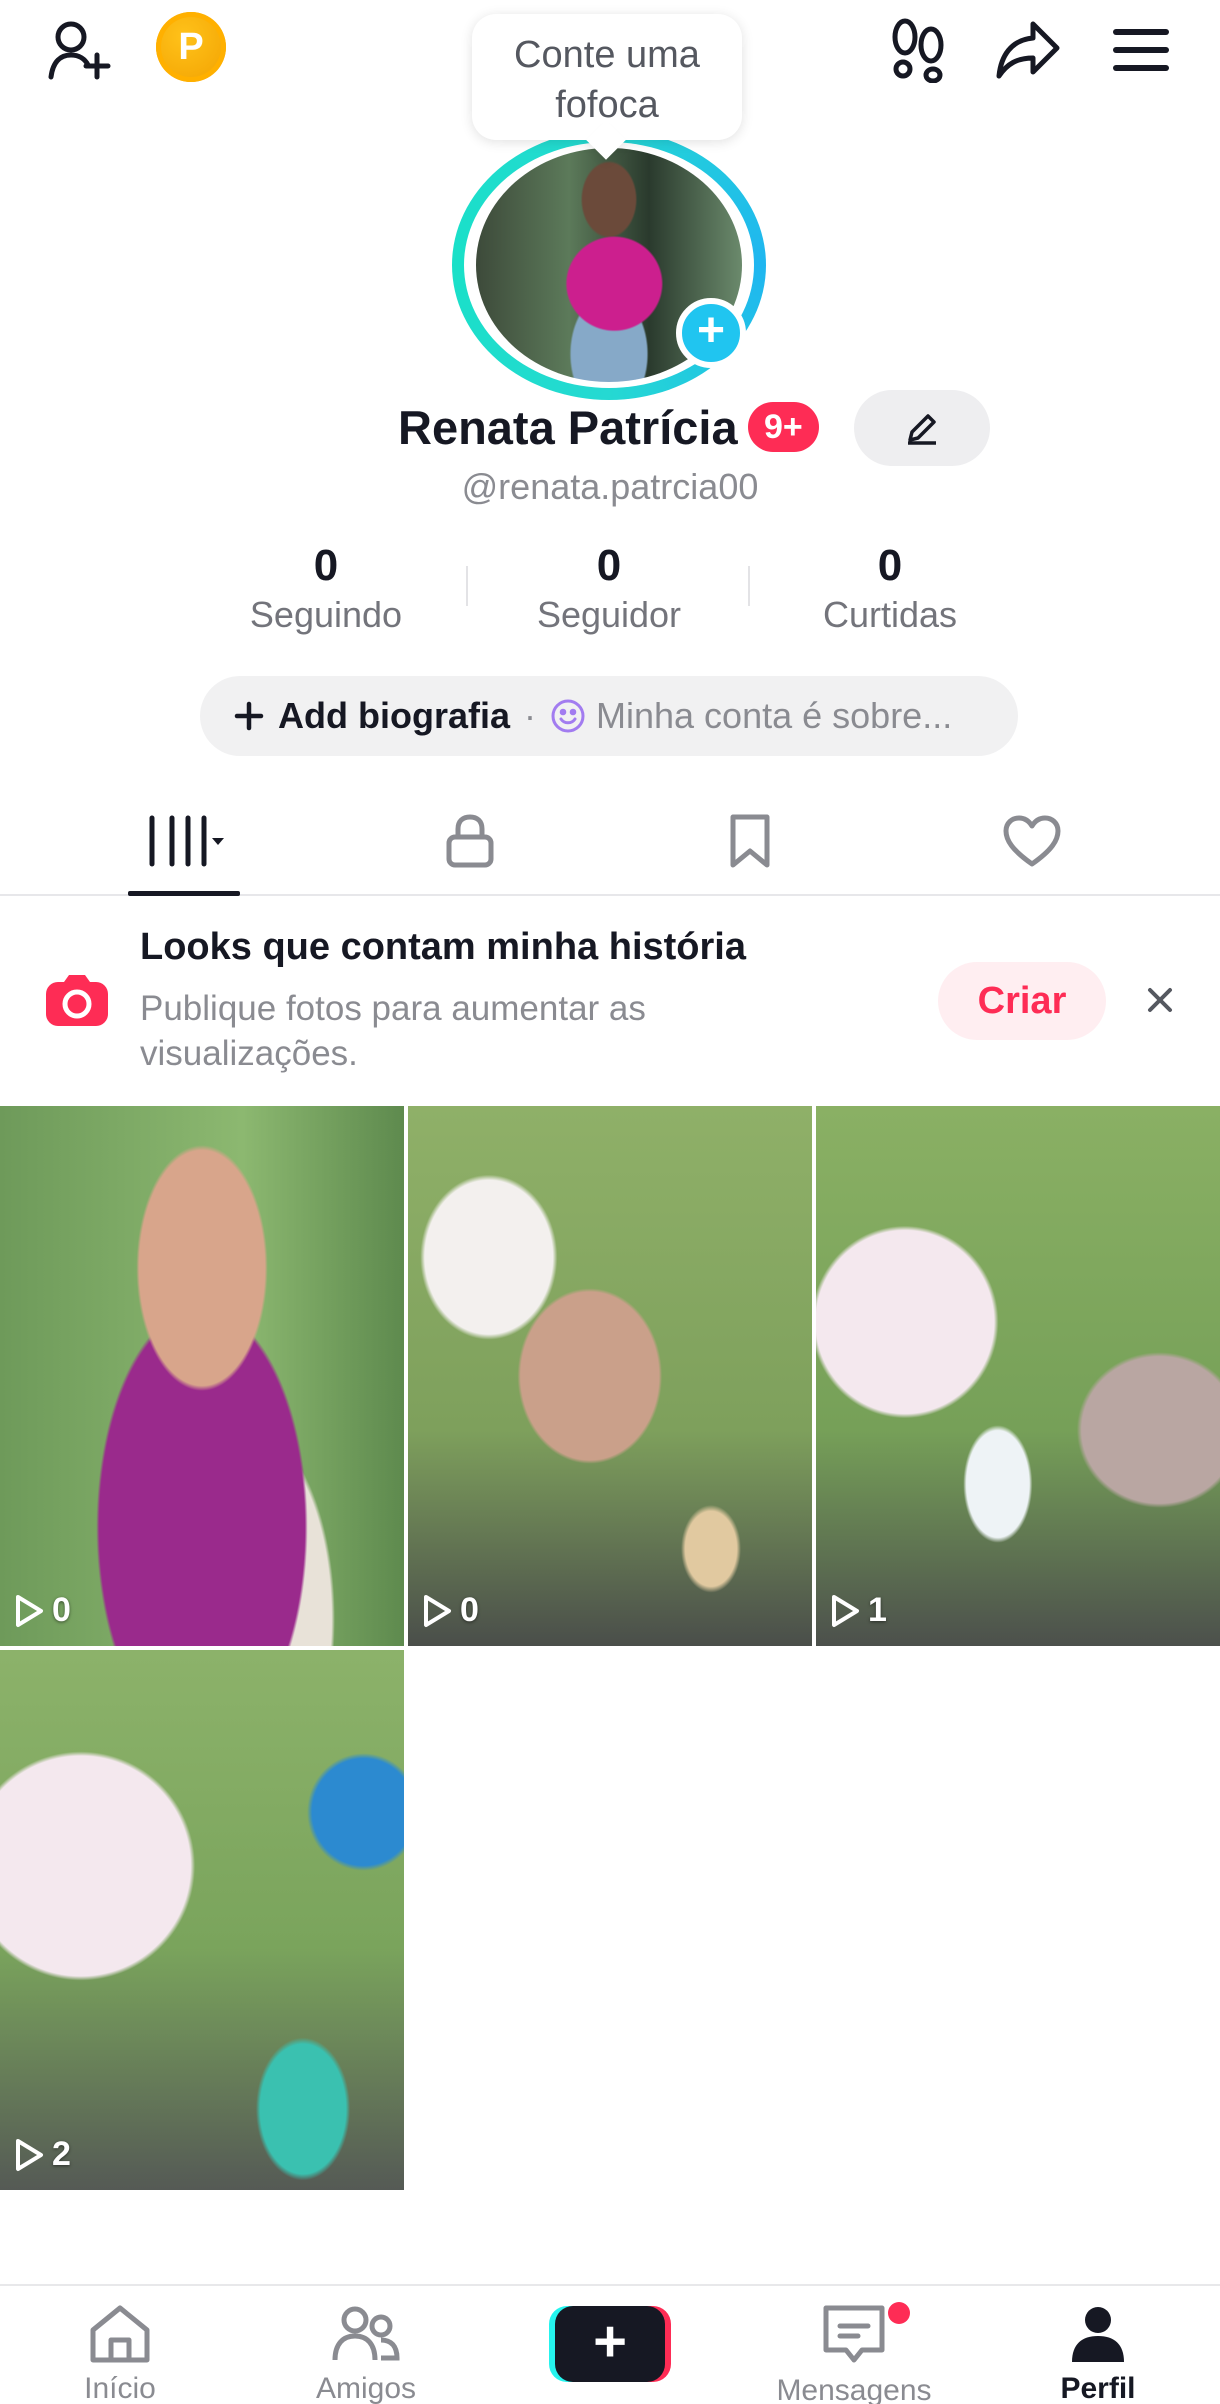  Describe the element at coordinates (899, 2313) in the screenshot. I see `messages-notification-dot` at that location.